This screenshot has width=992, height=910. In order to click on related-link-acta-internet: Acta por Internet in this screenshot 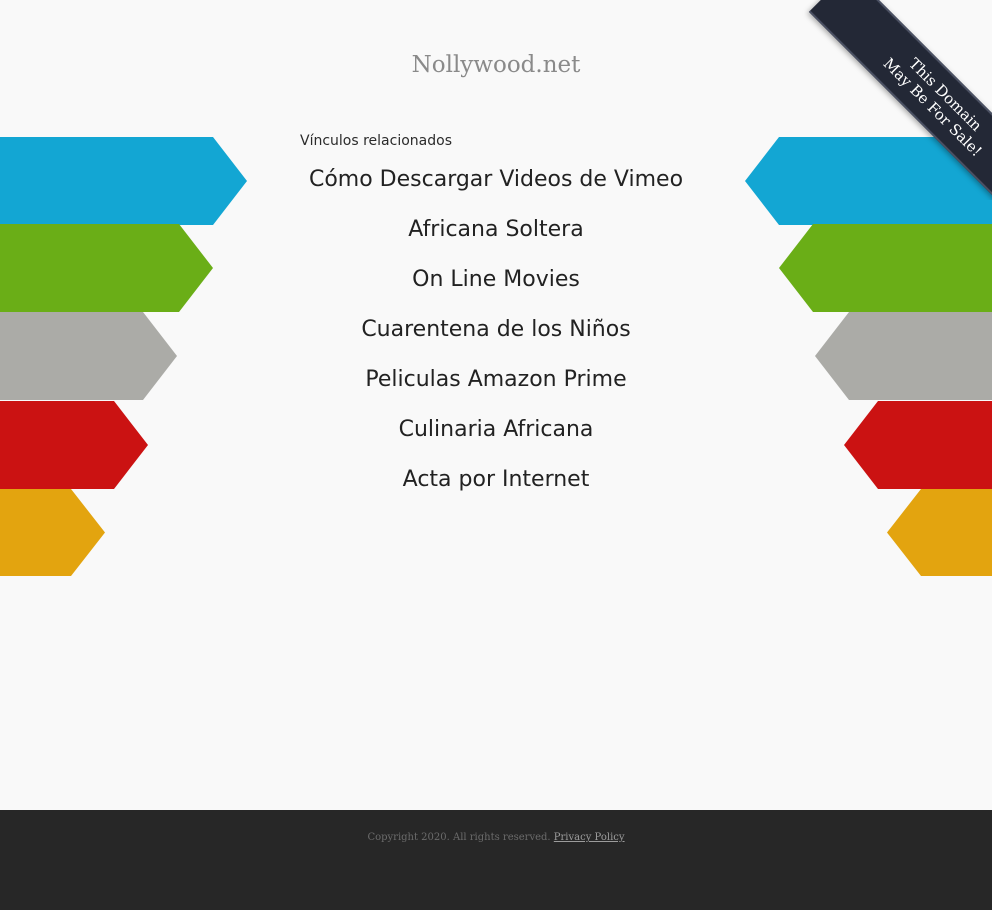, I will do `click(496, 480)`.